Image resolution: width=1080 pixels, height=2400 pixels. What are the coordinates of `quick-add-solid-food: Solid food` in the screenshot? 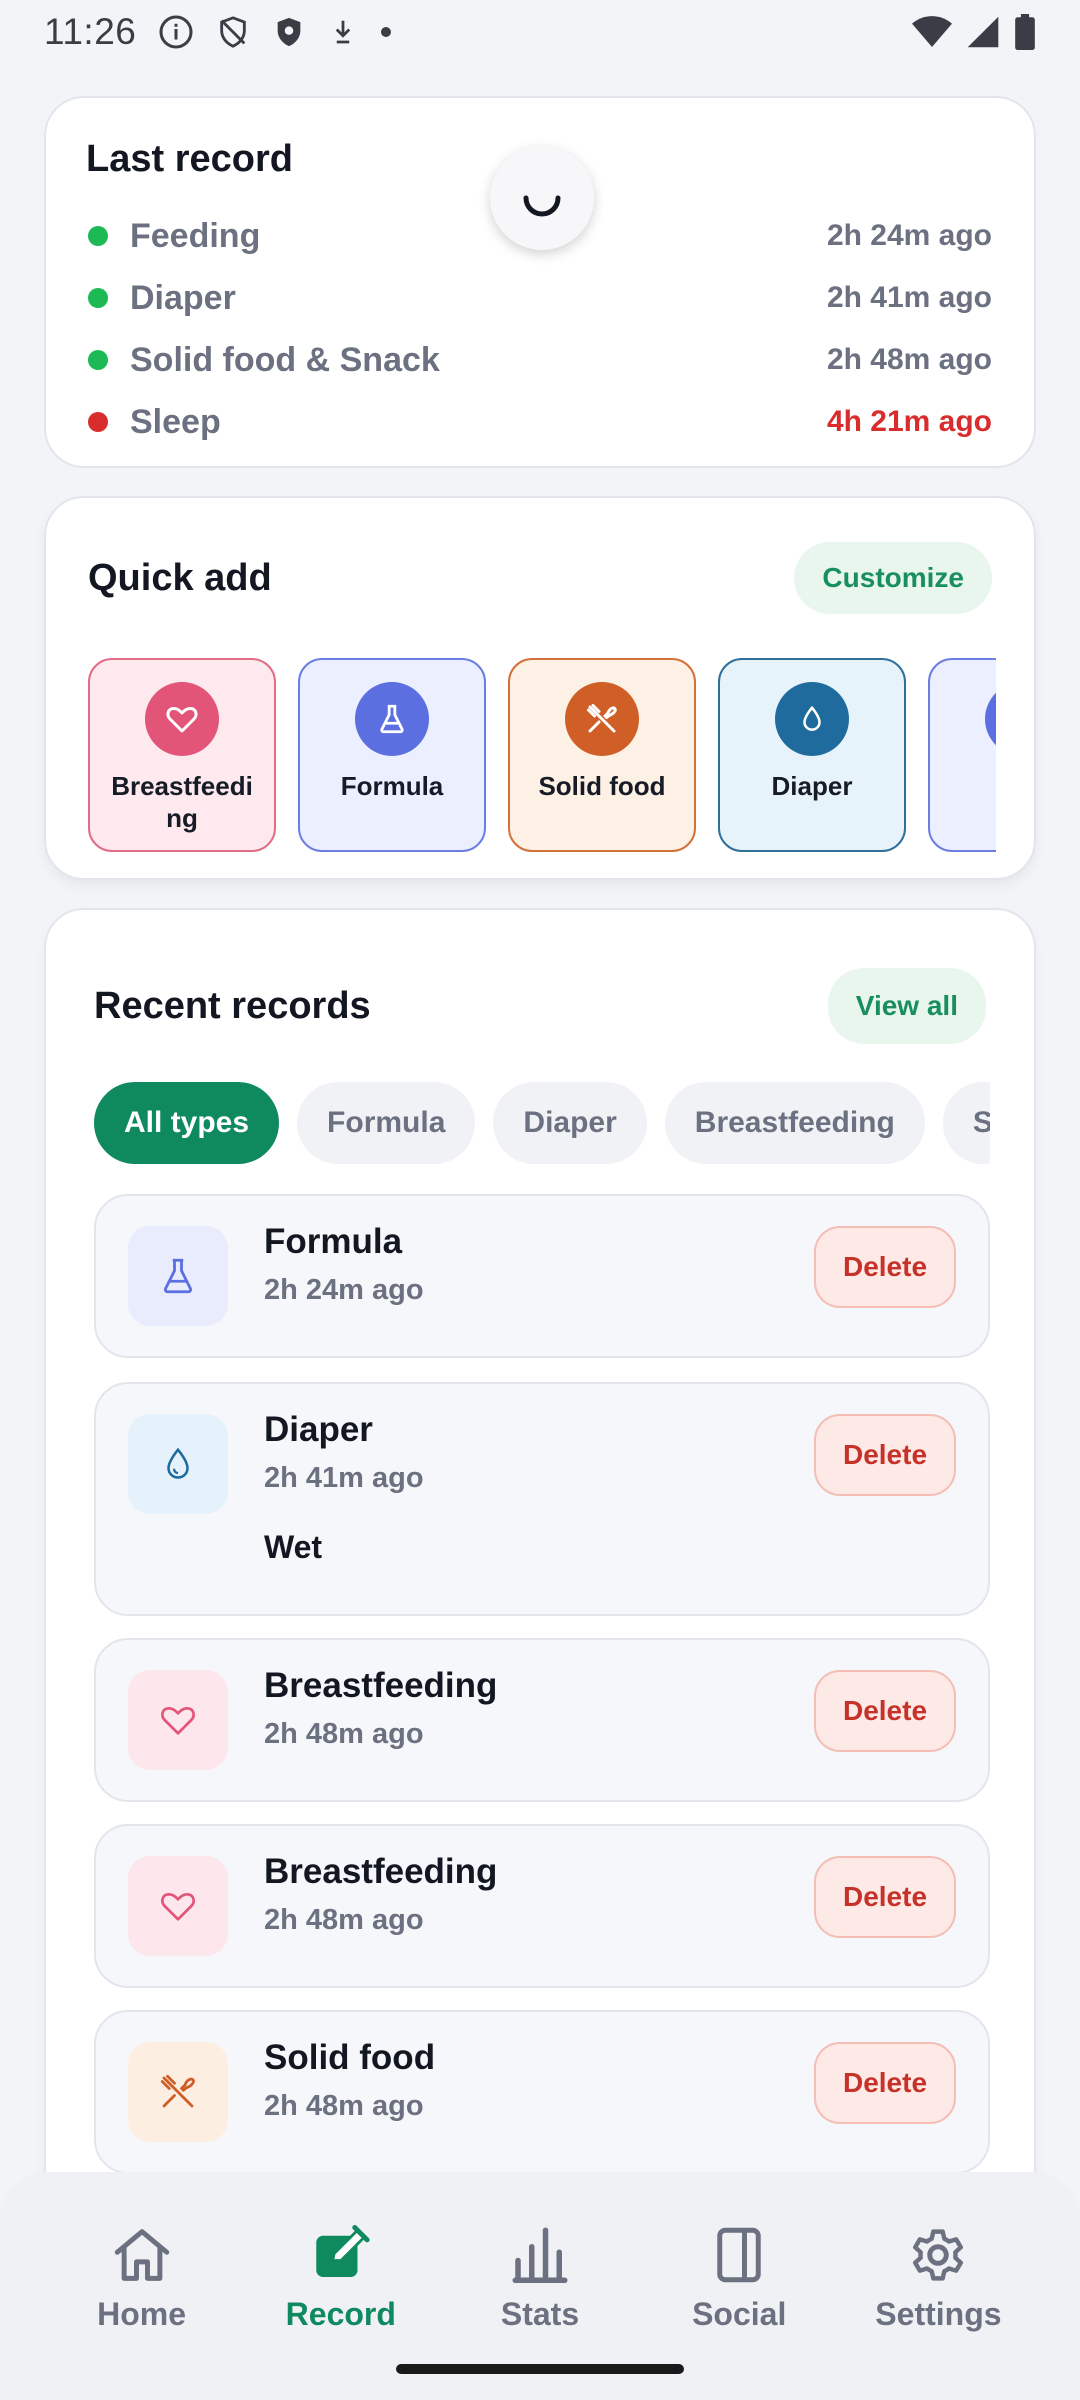 It's located at (602, 755).